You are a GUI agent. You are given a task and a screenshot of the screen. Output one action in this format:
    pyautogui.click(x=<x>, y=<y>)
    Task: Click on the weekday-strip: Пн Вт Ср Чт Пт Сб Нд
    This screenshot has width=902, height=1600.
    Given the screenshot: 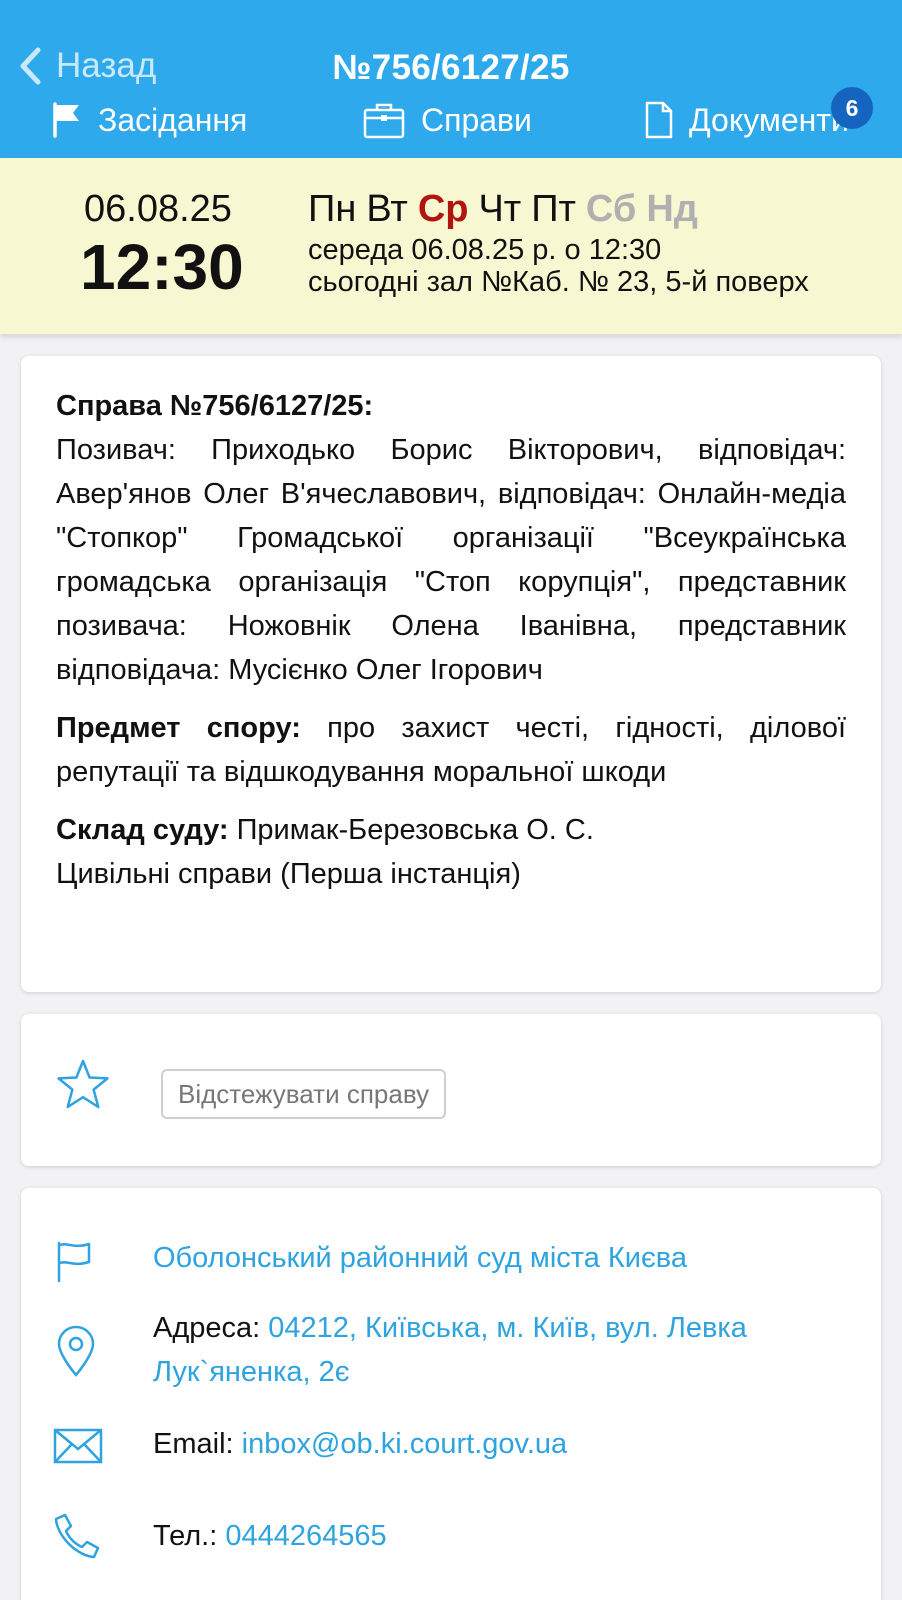 What is the action you would take?
    pyautogui.click(x=503, y=209)
    